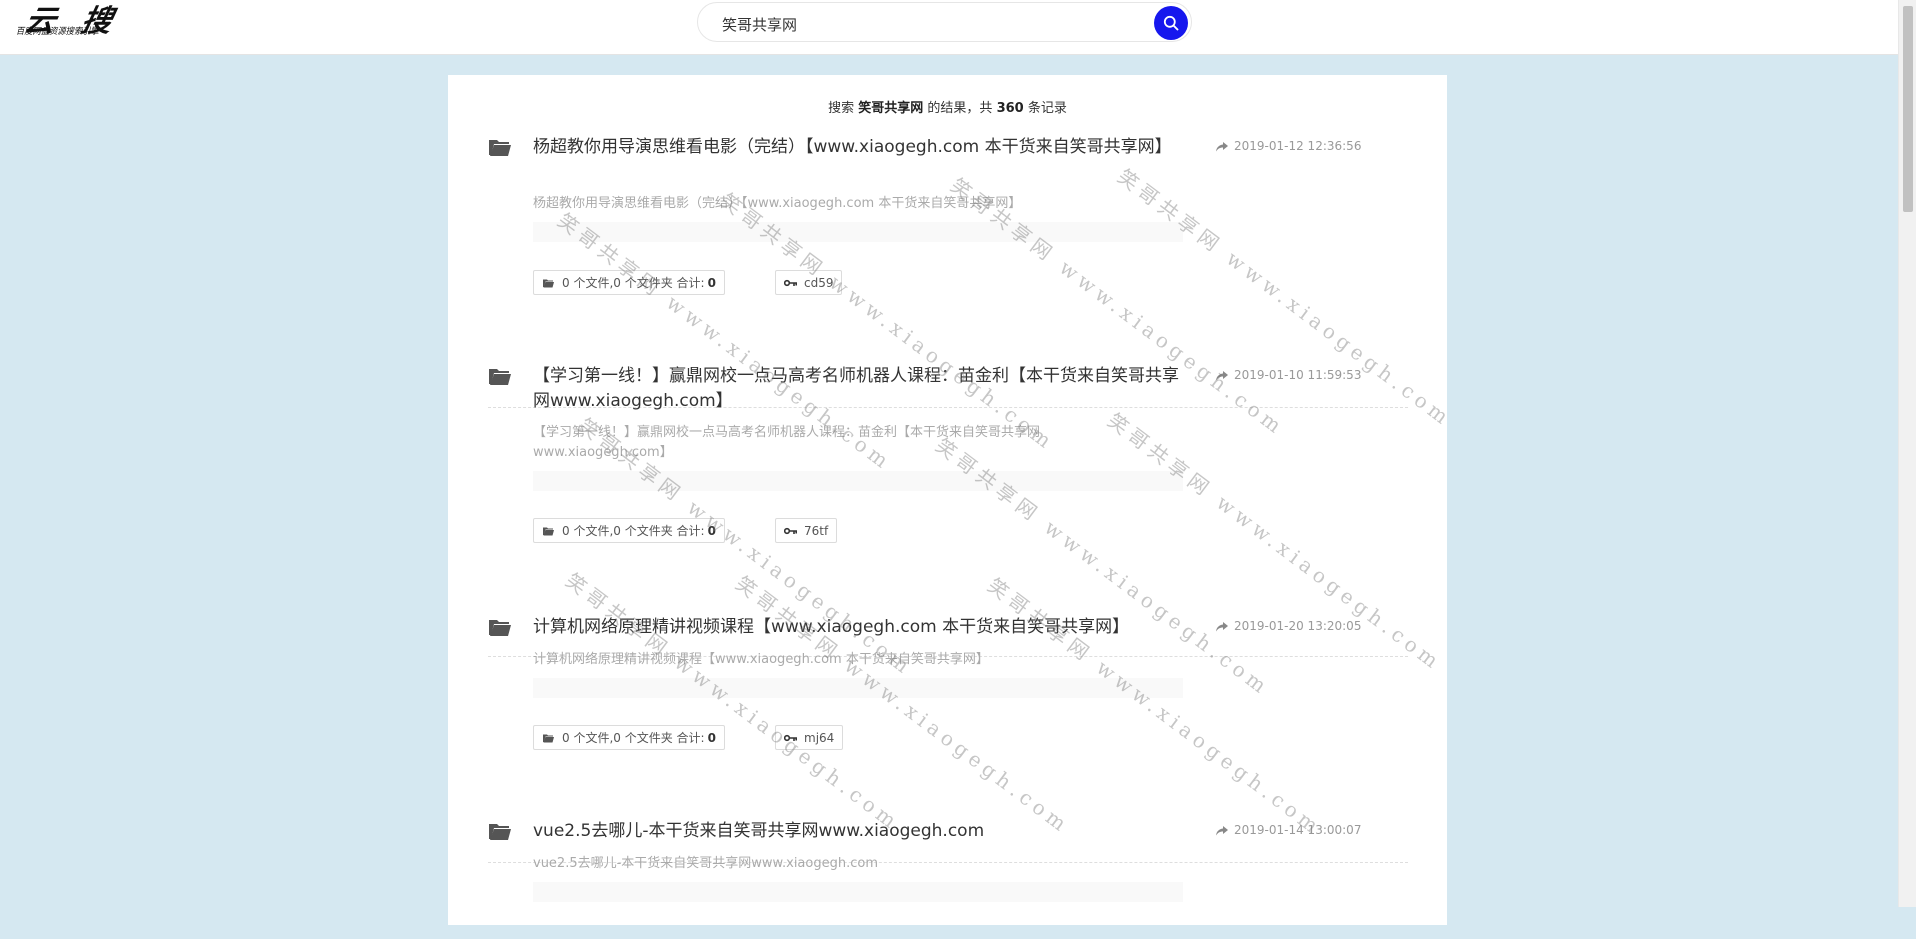 The width and height of the screenshot is (1916, 939). I want to click on result-date: 2019-01-10 11:59:53, so click(1288, 375).